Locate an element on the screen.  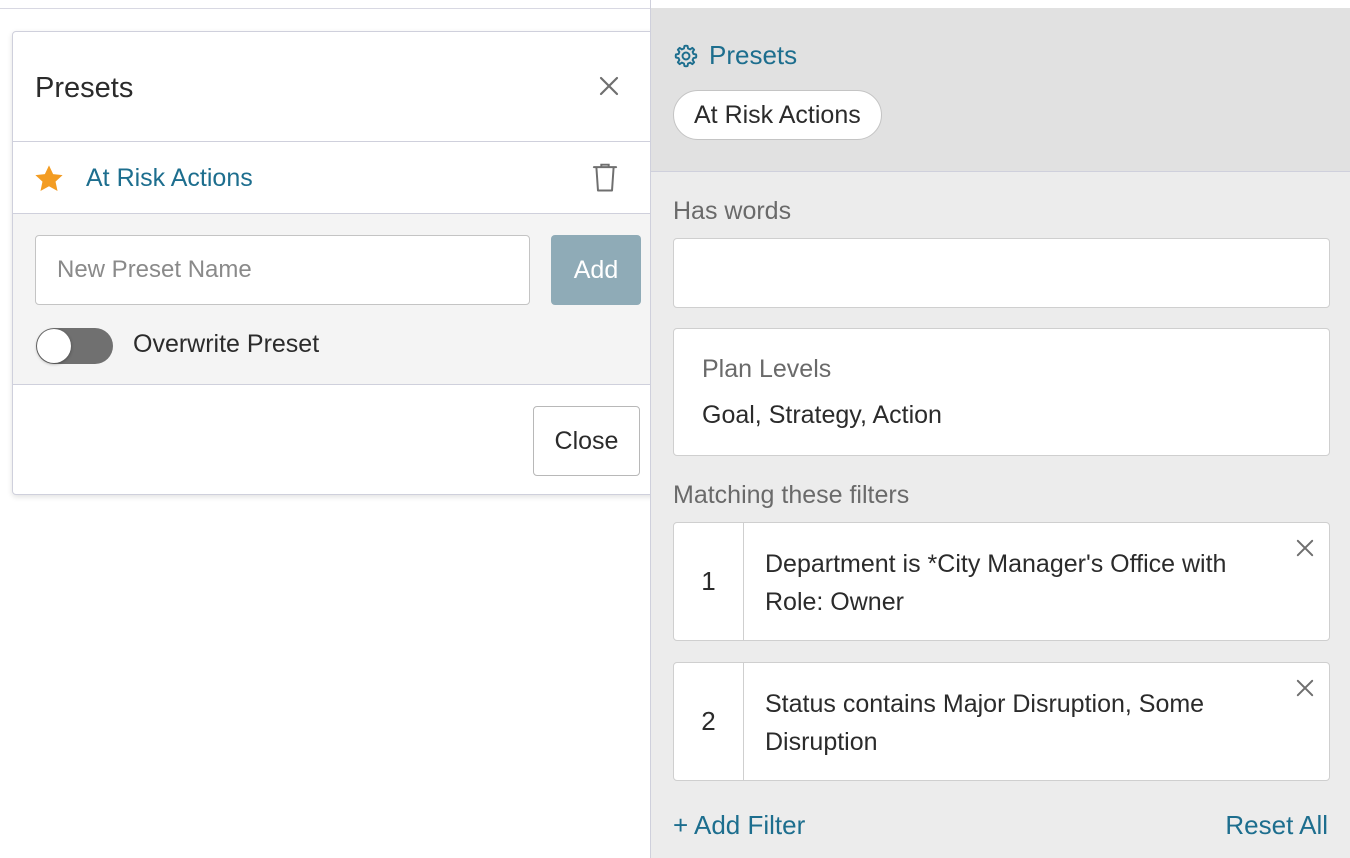
matching-filters-label: Matching these filters is located at coordinates (791, 495).